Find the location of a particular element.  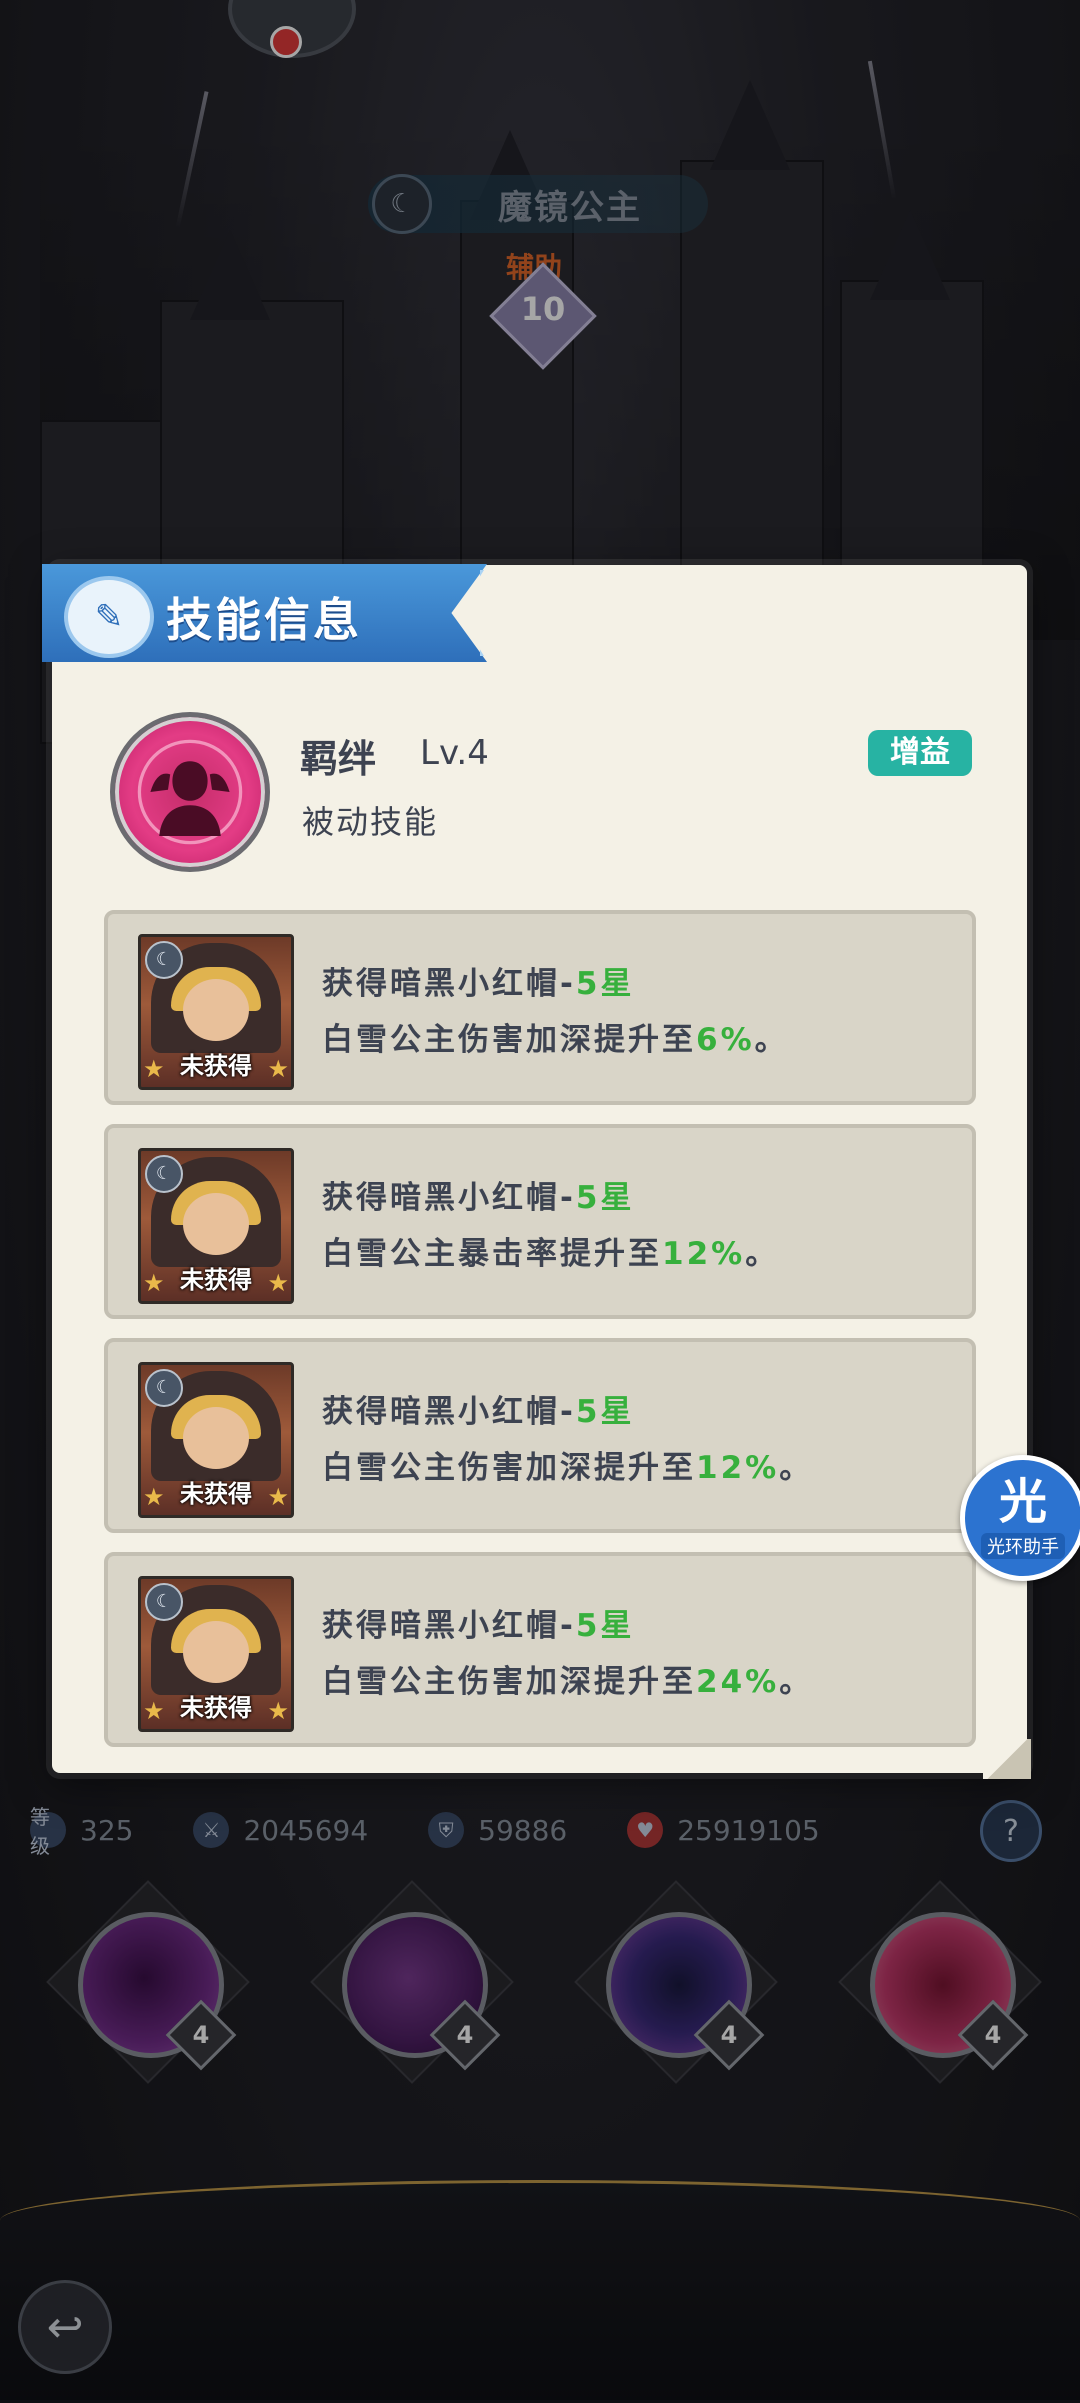

skill-name: 羁绊 is located at coordinates (338, 759).